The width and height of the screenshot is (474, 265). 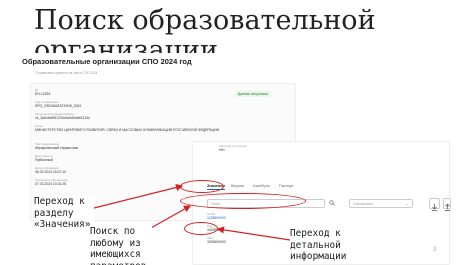 I want to click on callout-details: Переход к детальной информации, so click(x=323, y=245).